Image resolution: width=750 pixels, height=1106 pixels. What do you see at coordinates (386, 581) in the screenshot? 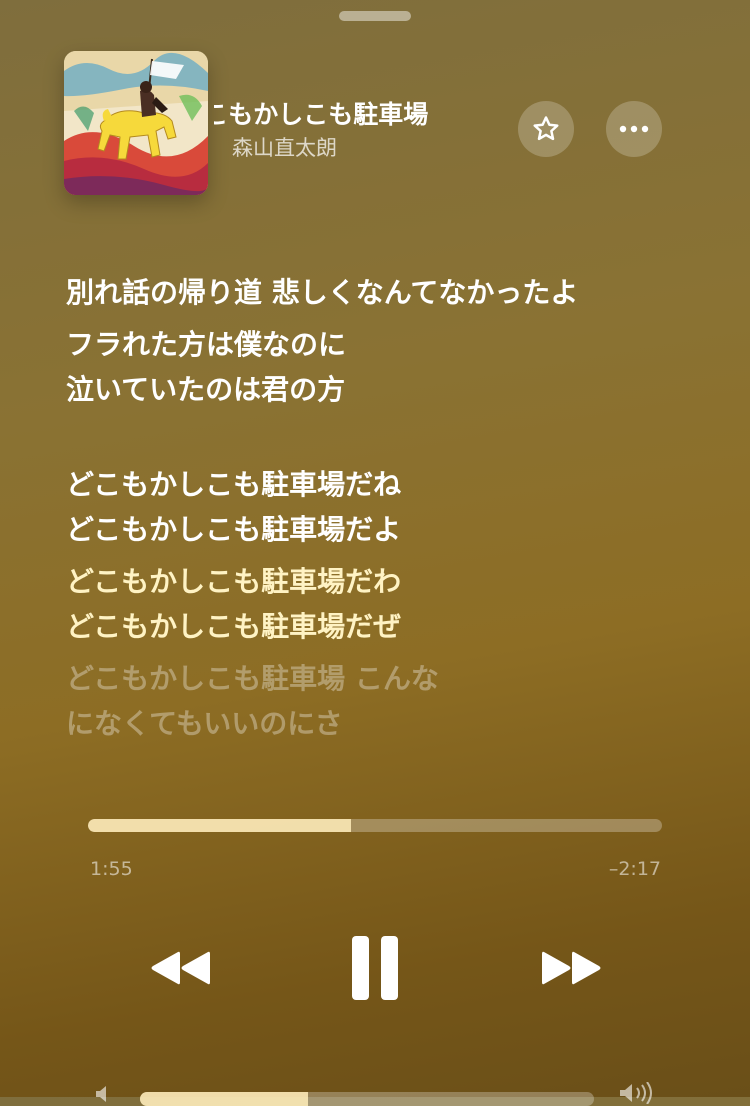
I see `lyric-line-current: どこもかしこも駐車場だわ` at bounding box center [386, 581].